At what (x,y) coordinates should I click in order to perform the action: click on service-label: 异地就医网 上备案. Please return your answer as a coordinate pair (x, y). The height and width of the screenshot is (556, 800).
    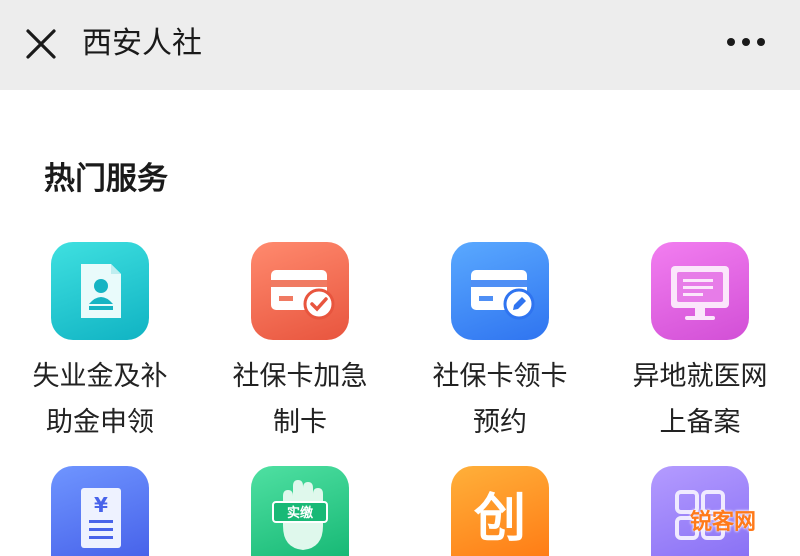
    Looking at the image, I should click on (700, 399).